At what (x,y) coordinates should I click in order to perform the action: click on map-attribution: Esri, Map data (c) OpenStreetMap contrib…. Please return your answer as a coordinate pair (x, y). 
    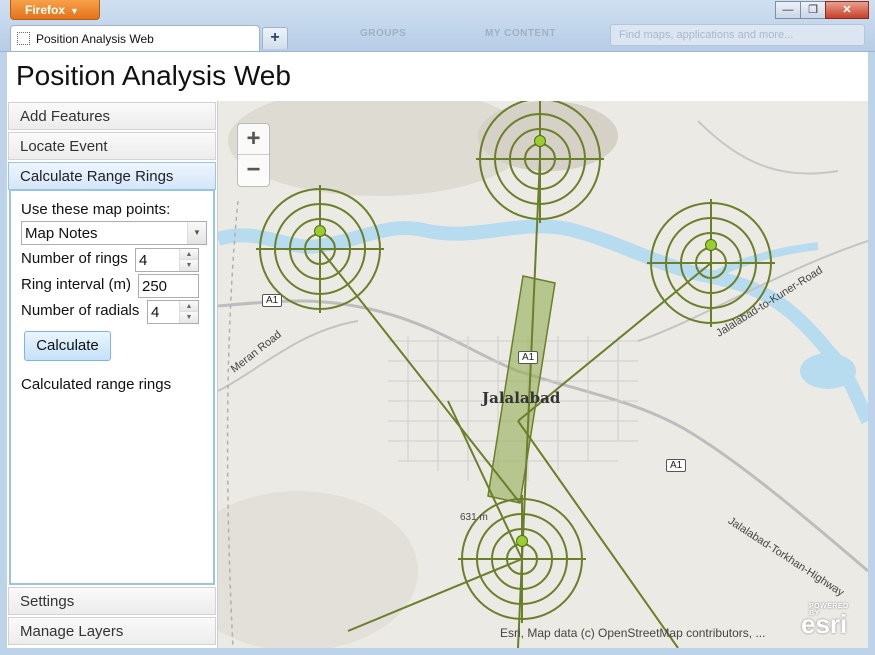
    Looking at the image, I should click on (633, 633).